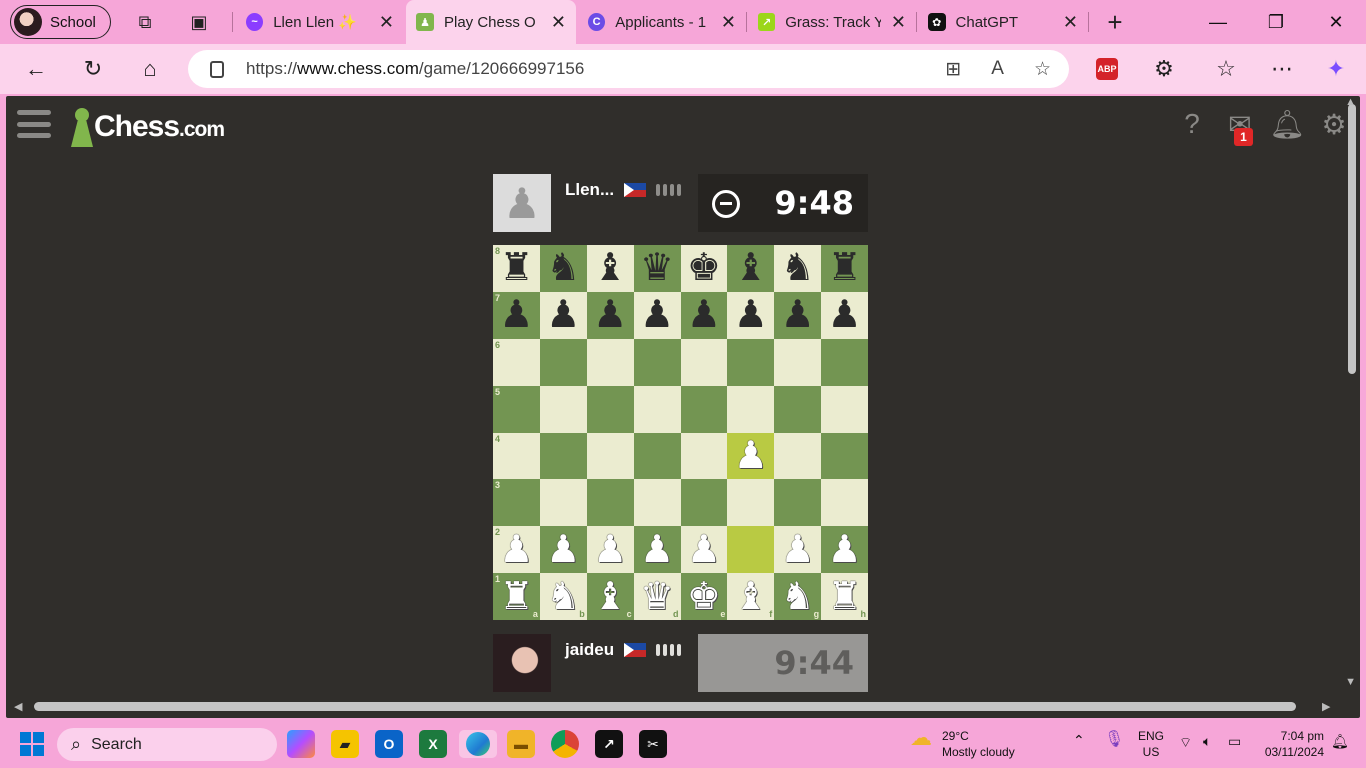 The width and height of the screenshot is (1366, 768). I want to click on settings-gear-icon: ⚙, so click(1334, 124).